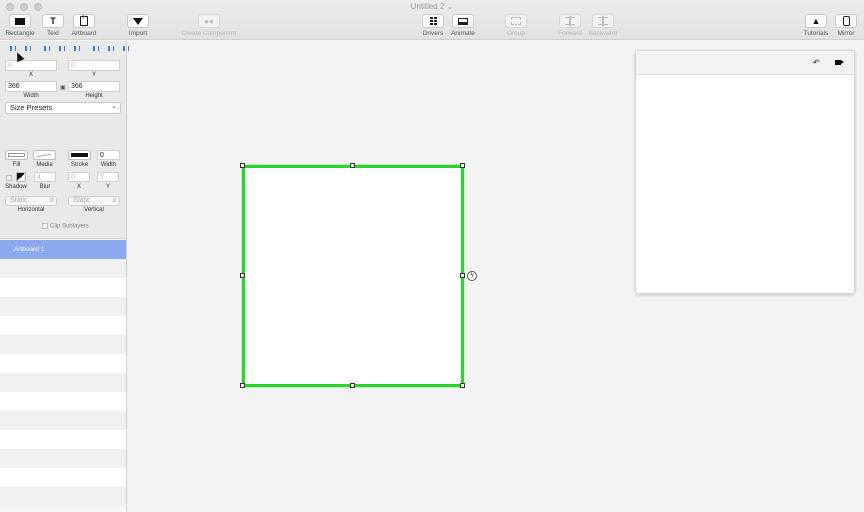 This screenshot has height=512, width=864. Describe the element at coordinates (603, 33) in the screenshot. I see `backward-label: Backward` at that location.